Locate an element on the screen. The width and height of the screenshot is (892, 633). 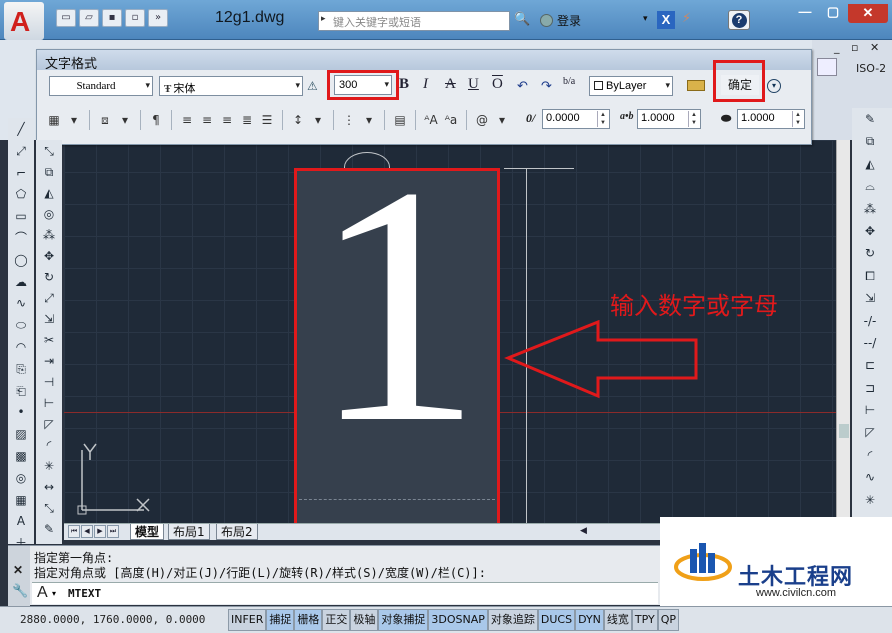
minimize-button: — is located at coordinates (805, 13).